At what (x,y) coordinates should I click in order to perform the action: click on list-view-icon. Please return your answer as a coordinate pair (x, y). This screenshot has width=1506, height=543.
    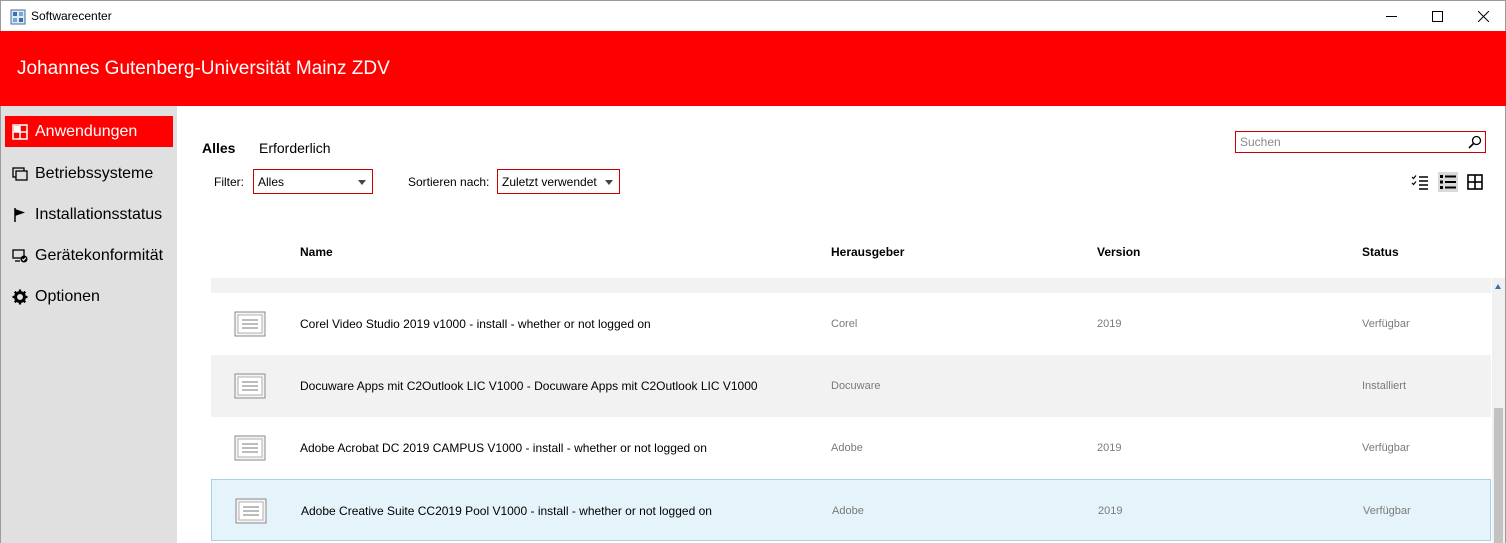
    Looking at the image, I should click on (1448, 182).